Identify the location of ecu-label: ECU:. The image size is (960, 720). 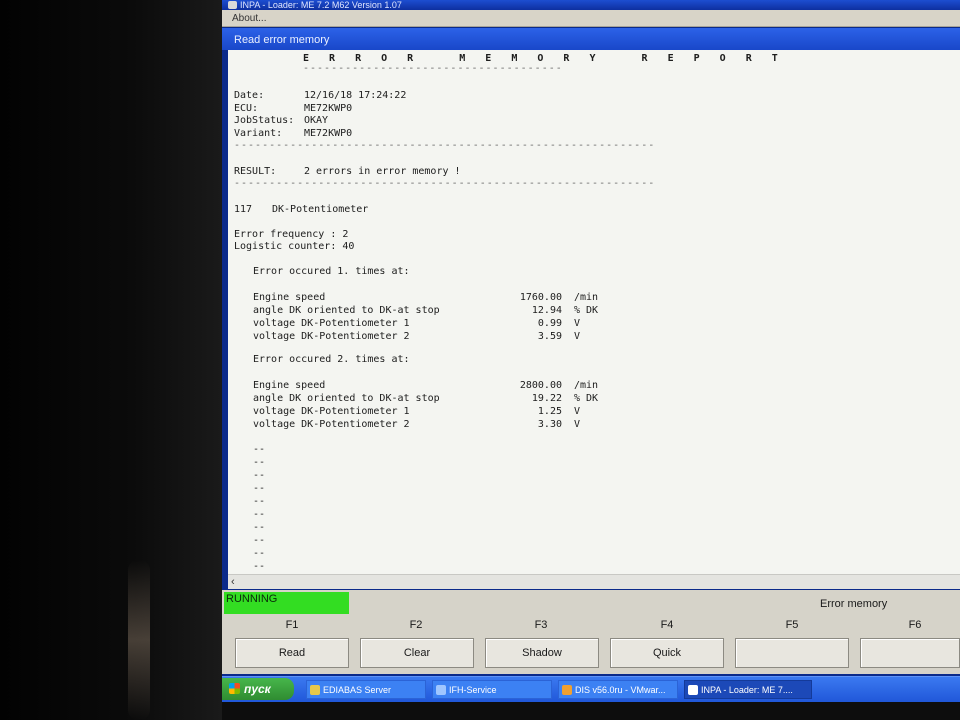
(246, 108).